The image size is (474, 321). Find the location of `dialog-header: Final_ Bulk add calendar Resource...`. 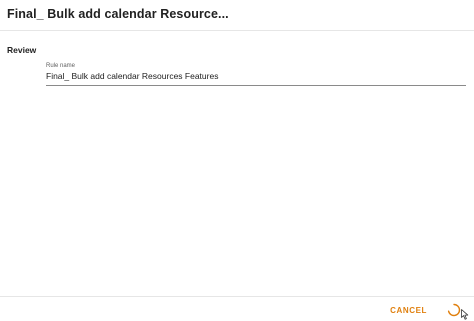

dialog-header: Final_ Bulk add calendar Resource... is located at coordinates (237, 15).